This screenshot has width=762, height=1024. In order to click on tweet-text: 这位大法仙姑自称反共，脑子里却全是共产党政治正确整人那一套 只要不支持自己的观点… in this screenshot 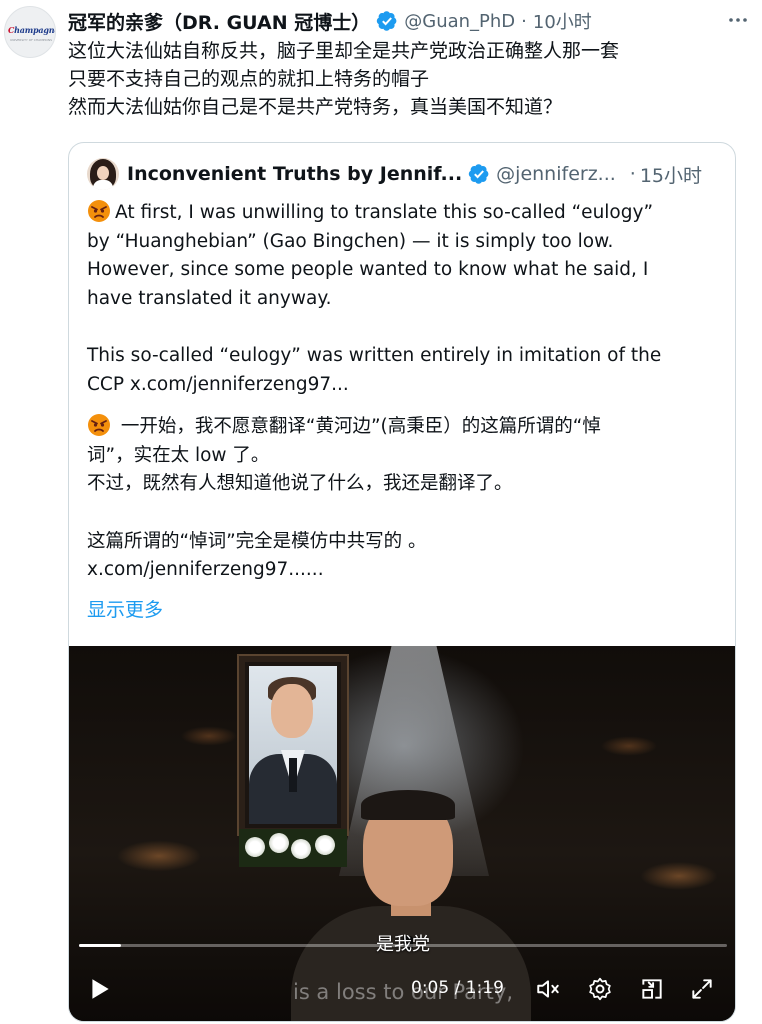, I will do `click(408, 79)`.